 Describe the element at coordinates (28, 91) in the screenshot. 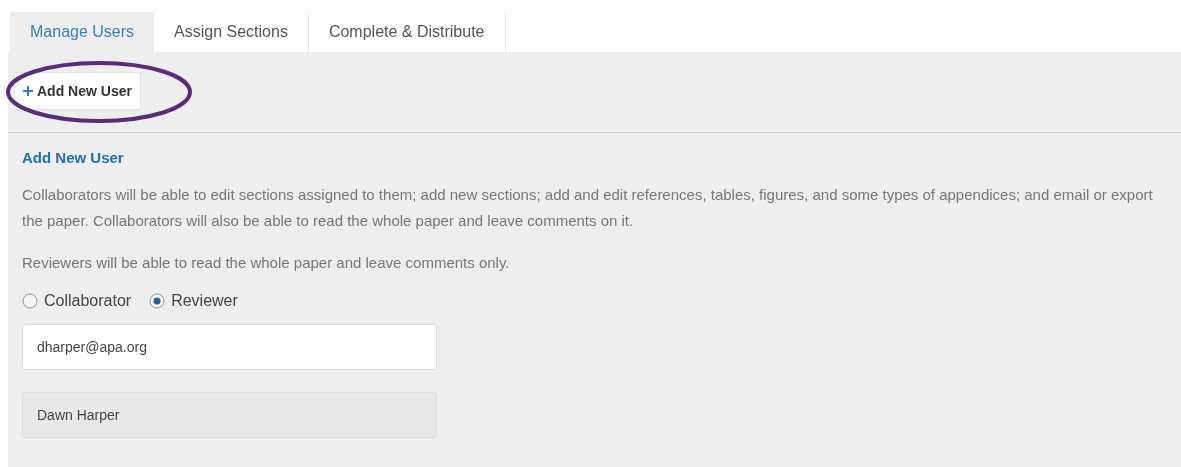

I see `plus-icon` at that location.